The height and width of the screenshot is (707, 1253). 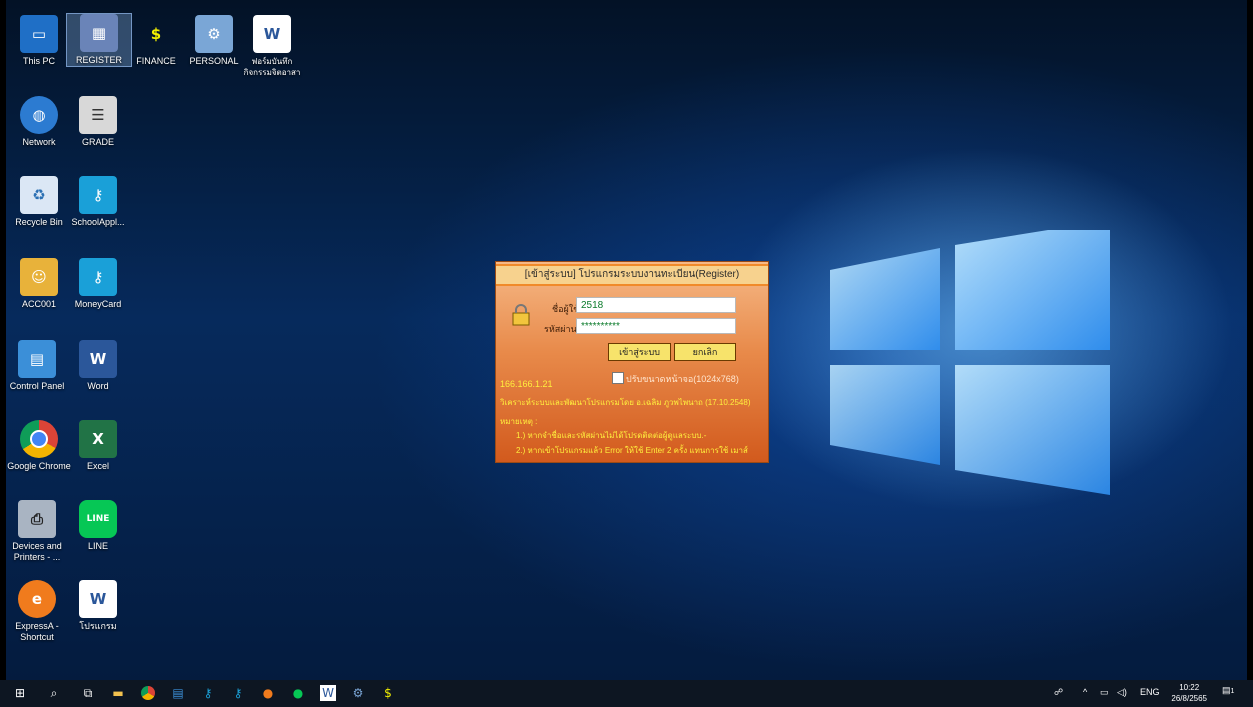 I want to click on desktop-icon-control-panel: ▤ Control Panel, so click(x=37, y=366).